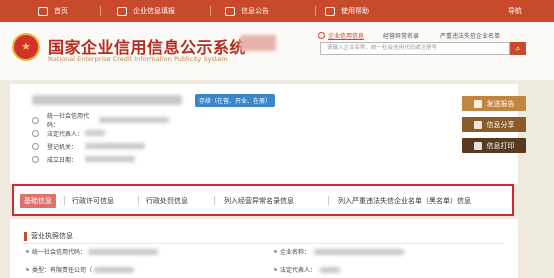 Image resolution: width=554 pixels, height=278 pixels. I want to click on field-label: 统一社会信用代码：, so click(68, 121).